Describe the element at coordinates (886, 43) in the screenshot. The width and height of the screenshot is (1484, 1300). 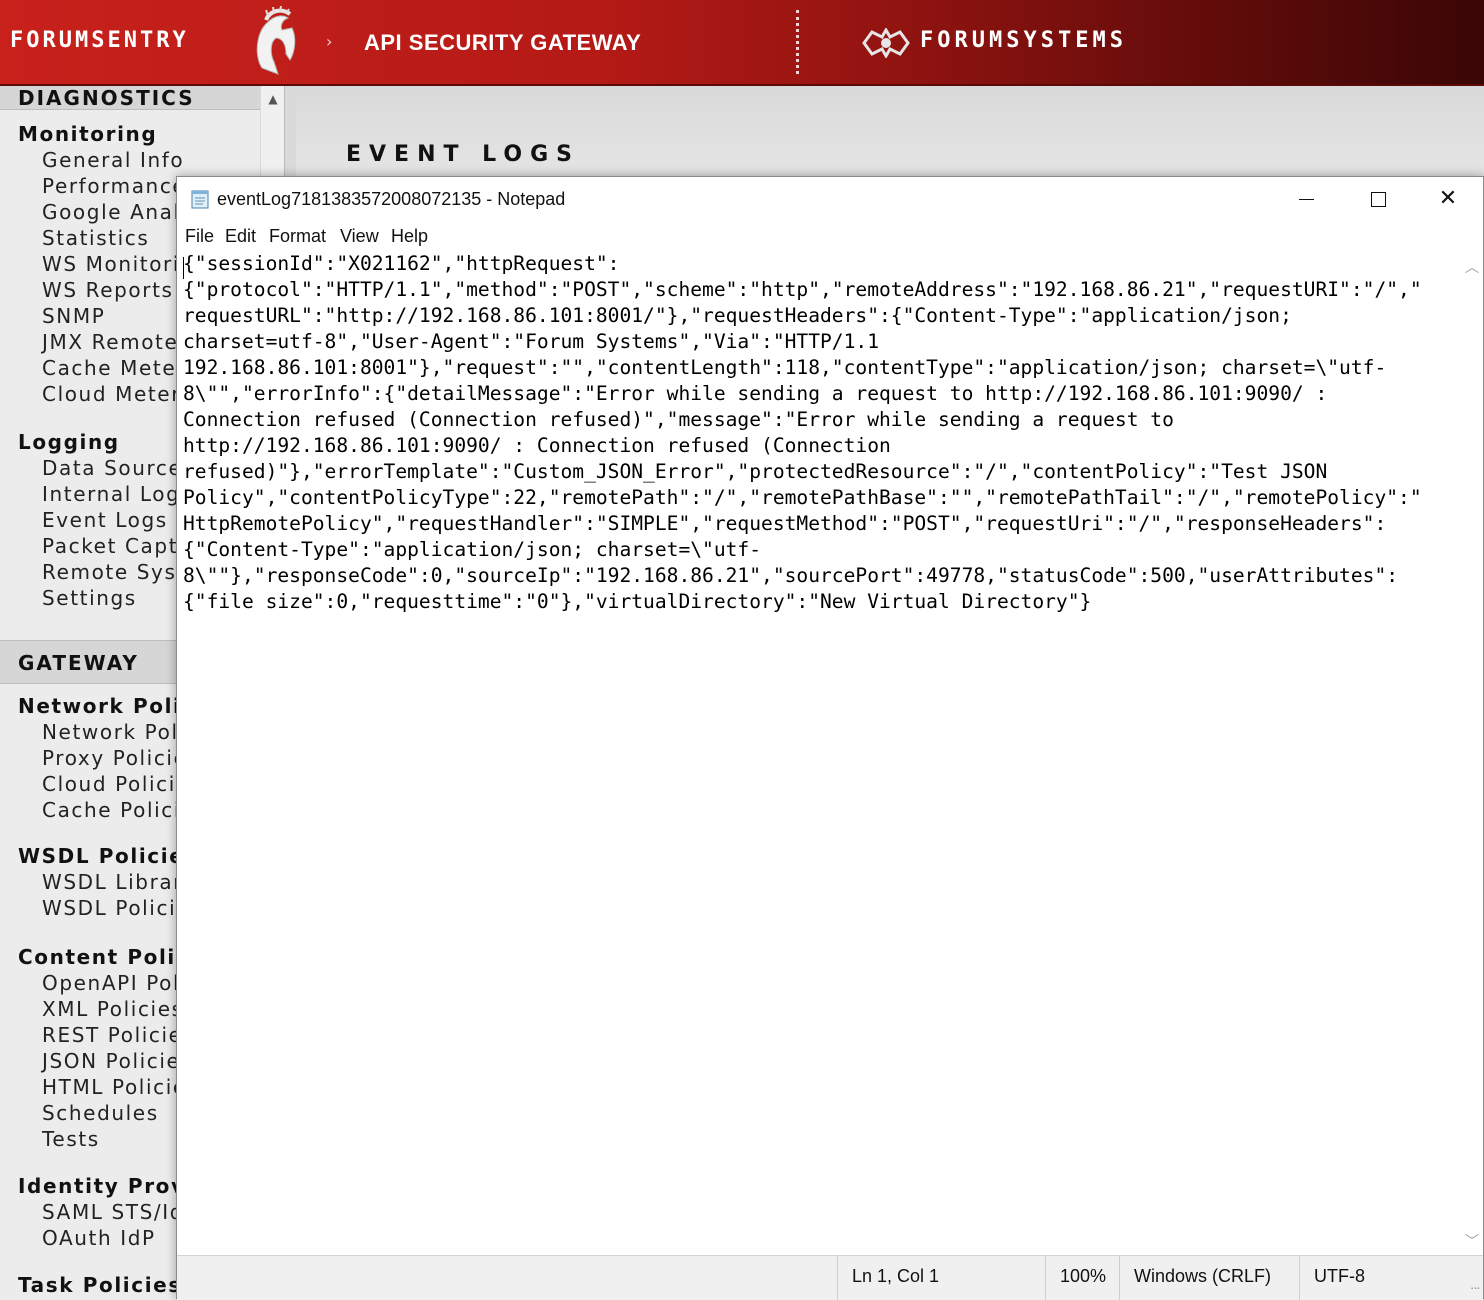
I see `forumsystems-logo-icon` at that location.